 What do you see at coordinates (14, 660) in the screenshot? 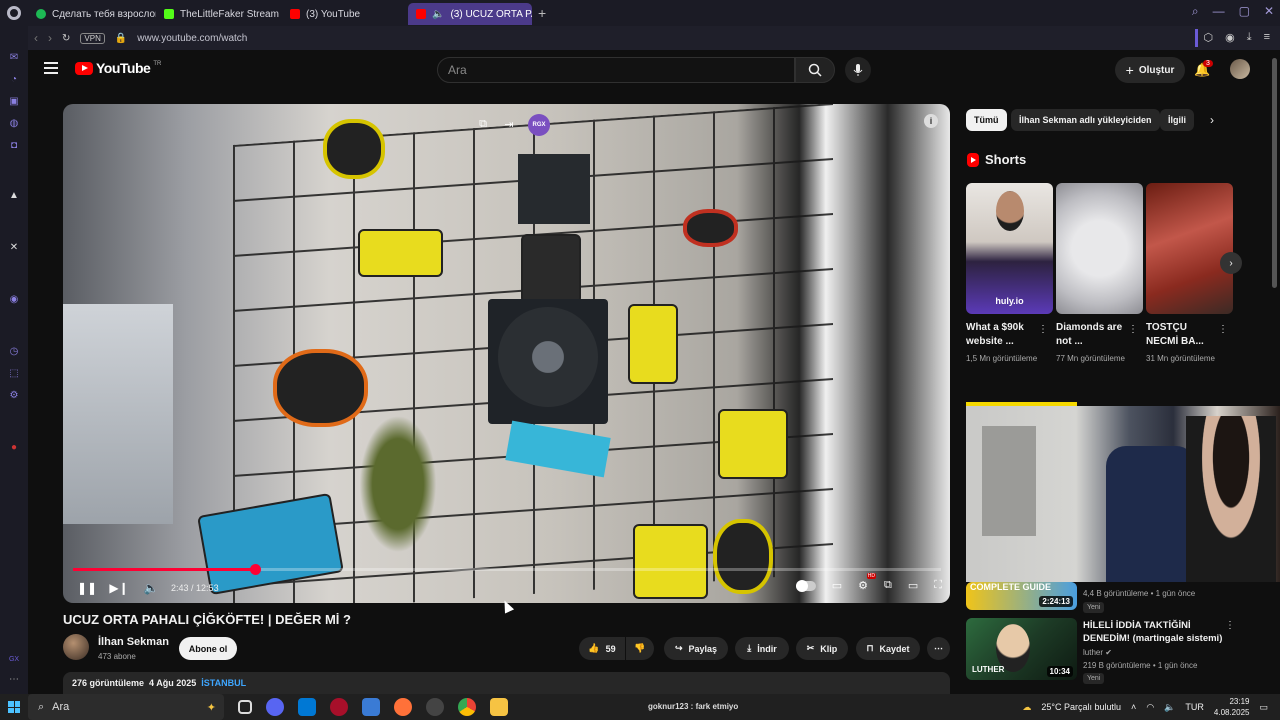
I see `gx-icon: GX` at bounding box center [14, 660].